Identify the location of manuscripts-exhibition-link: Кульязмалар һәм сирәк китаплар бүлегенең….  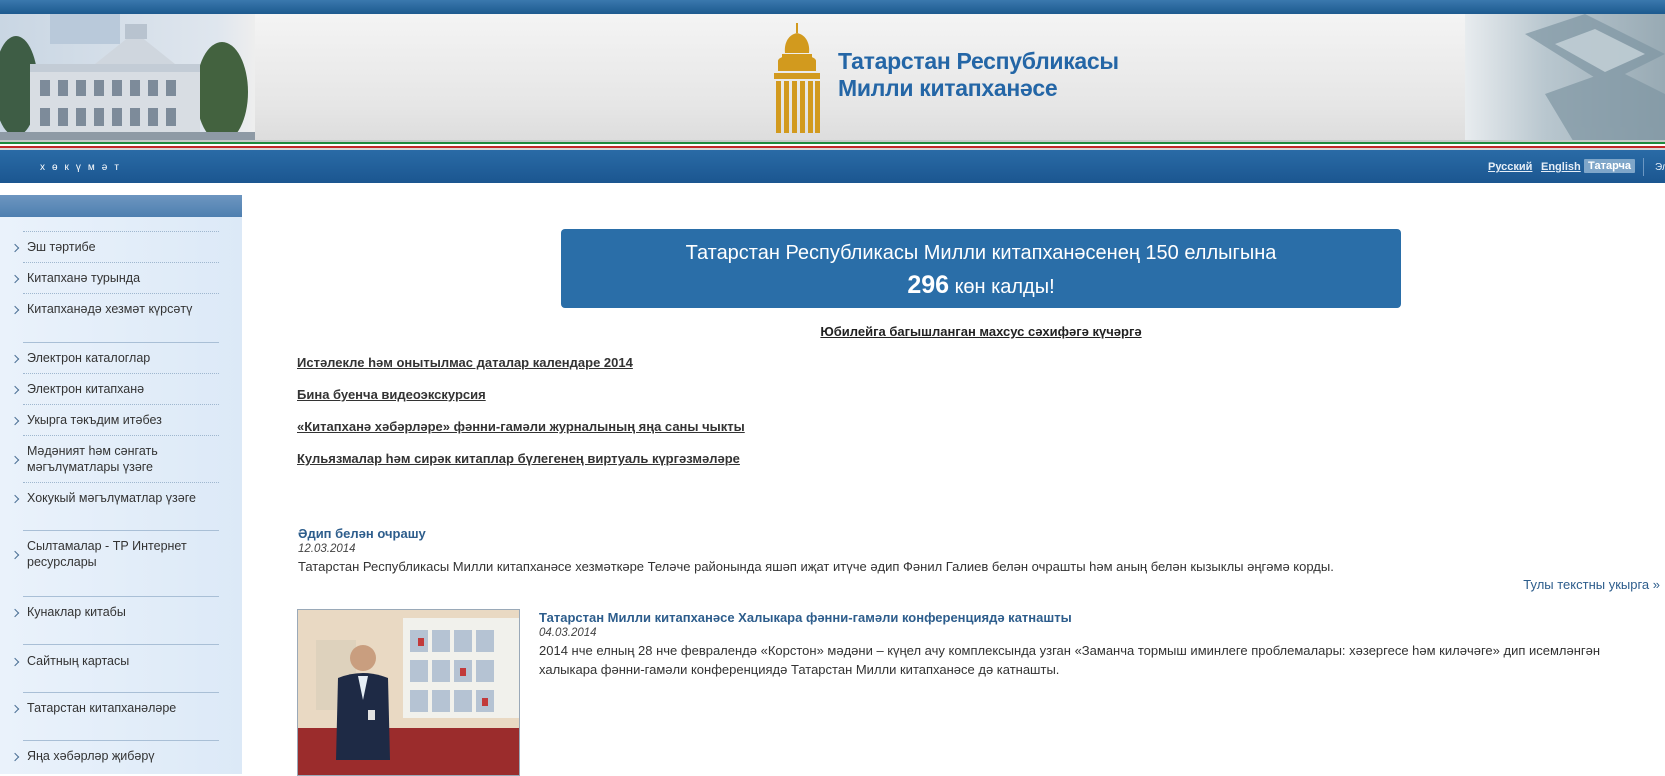
(518, 458).